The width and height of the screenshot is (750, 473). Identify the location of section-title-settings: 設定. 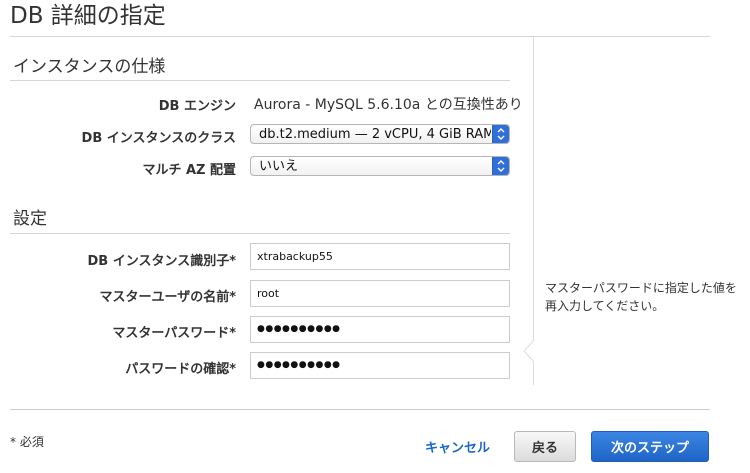
(30, 219).